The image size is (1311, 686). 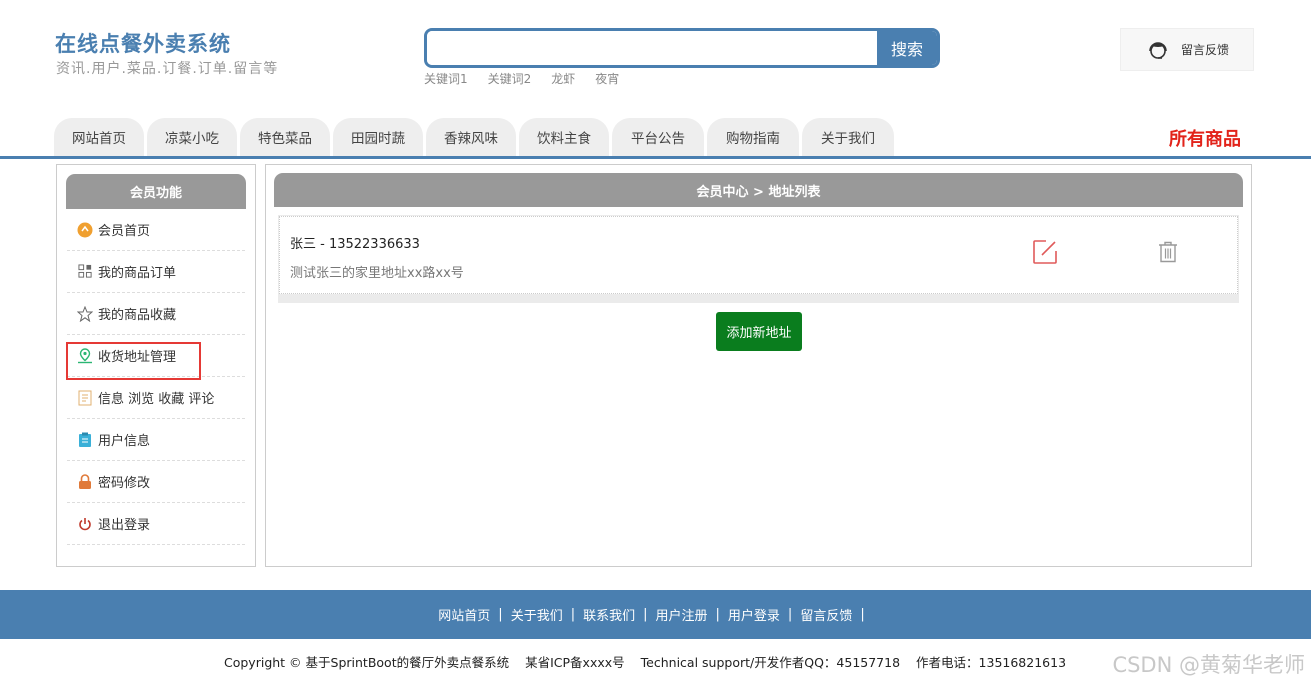 I want to click on address-detail: 测试张三的家里地址xx路xx号, so click(x=377, y=273).